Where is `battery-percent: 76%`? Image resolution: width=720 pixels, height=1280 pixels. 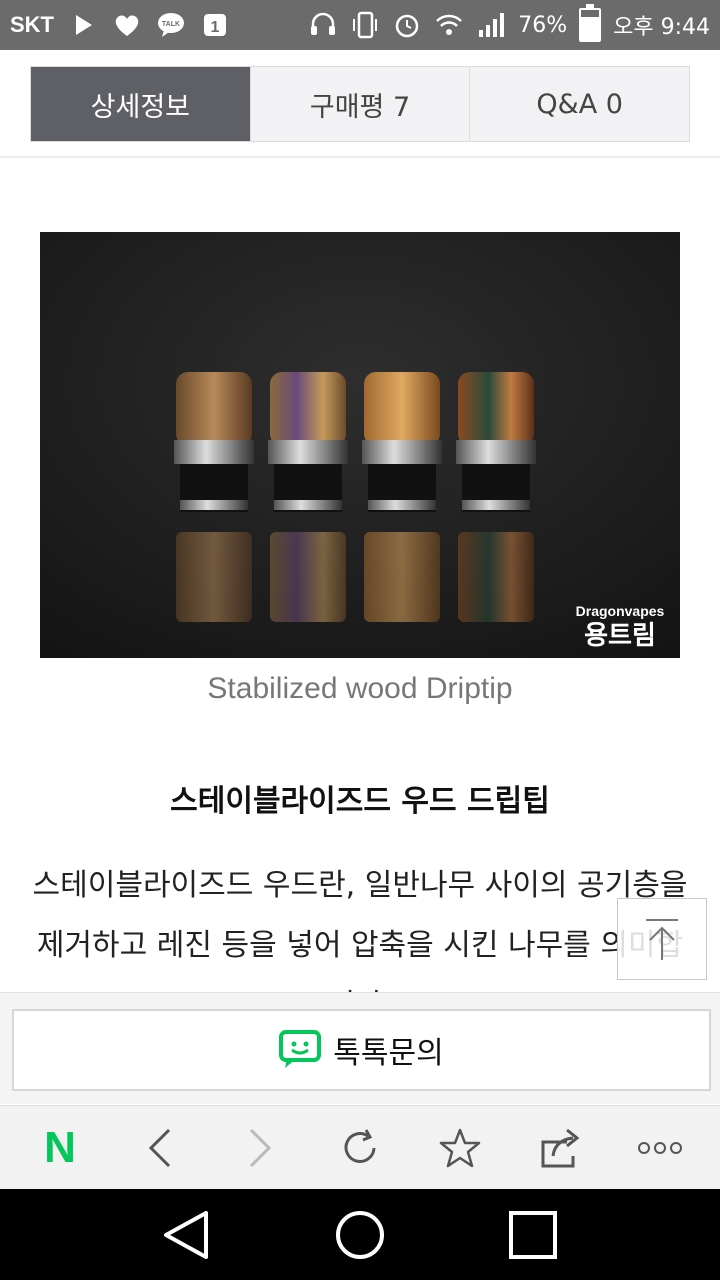 battery-percent: 76% is located at coordinates (543, 25).